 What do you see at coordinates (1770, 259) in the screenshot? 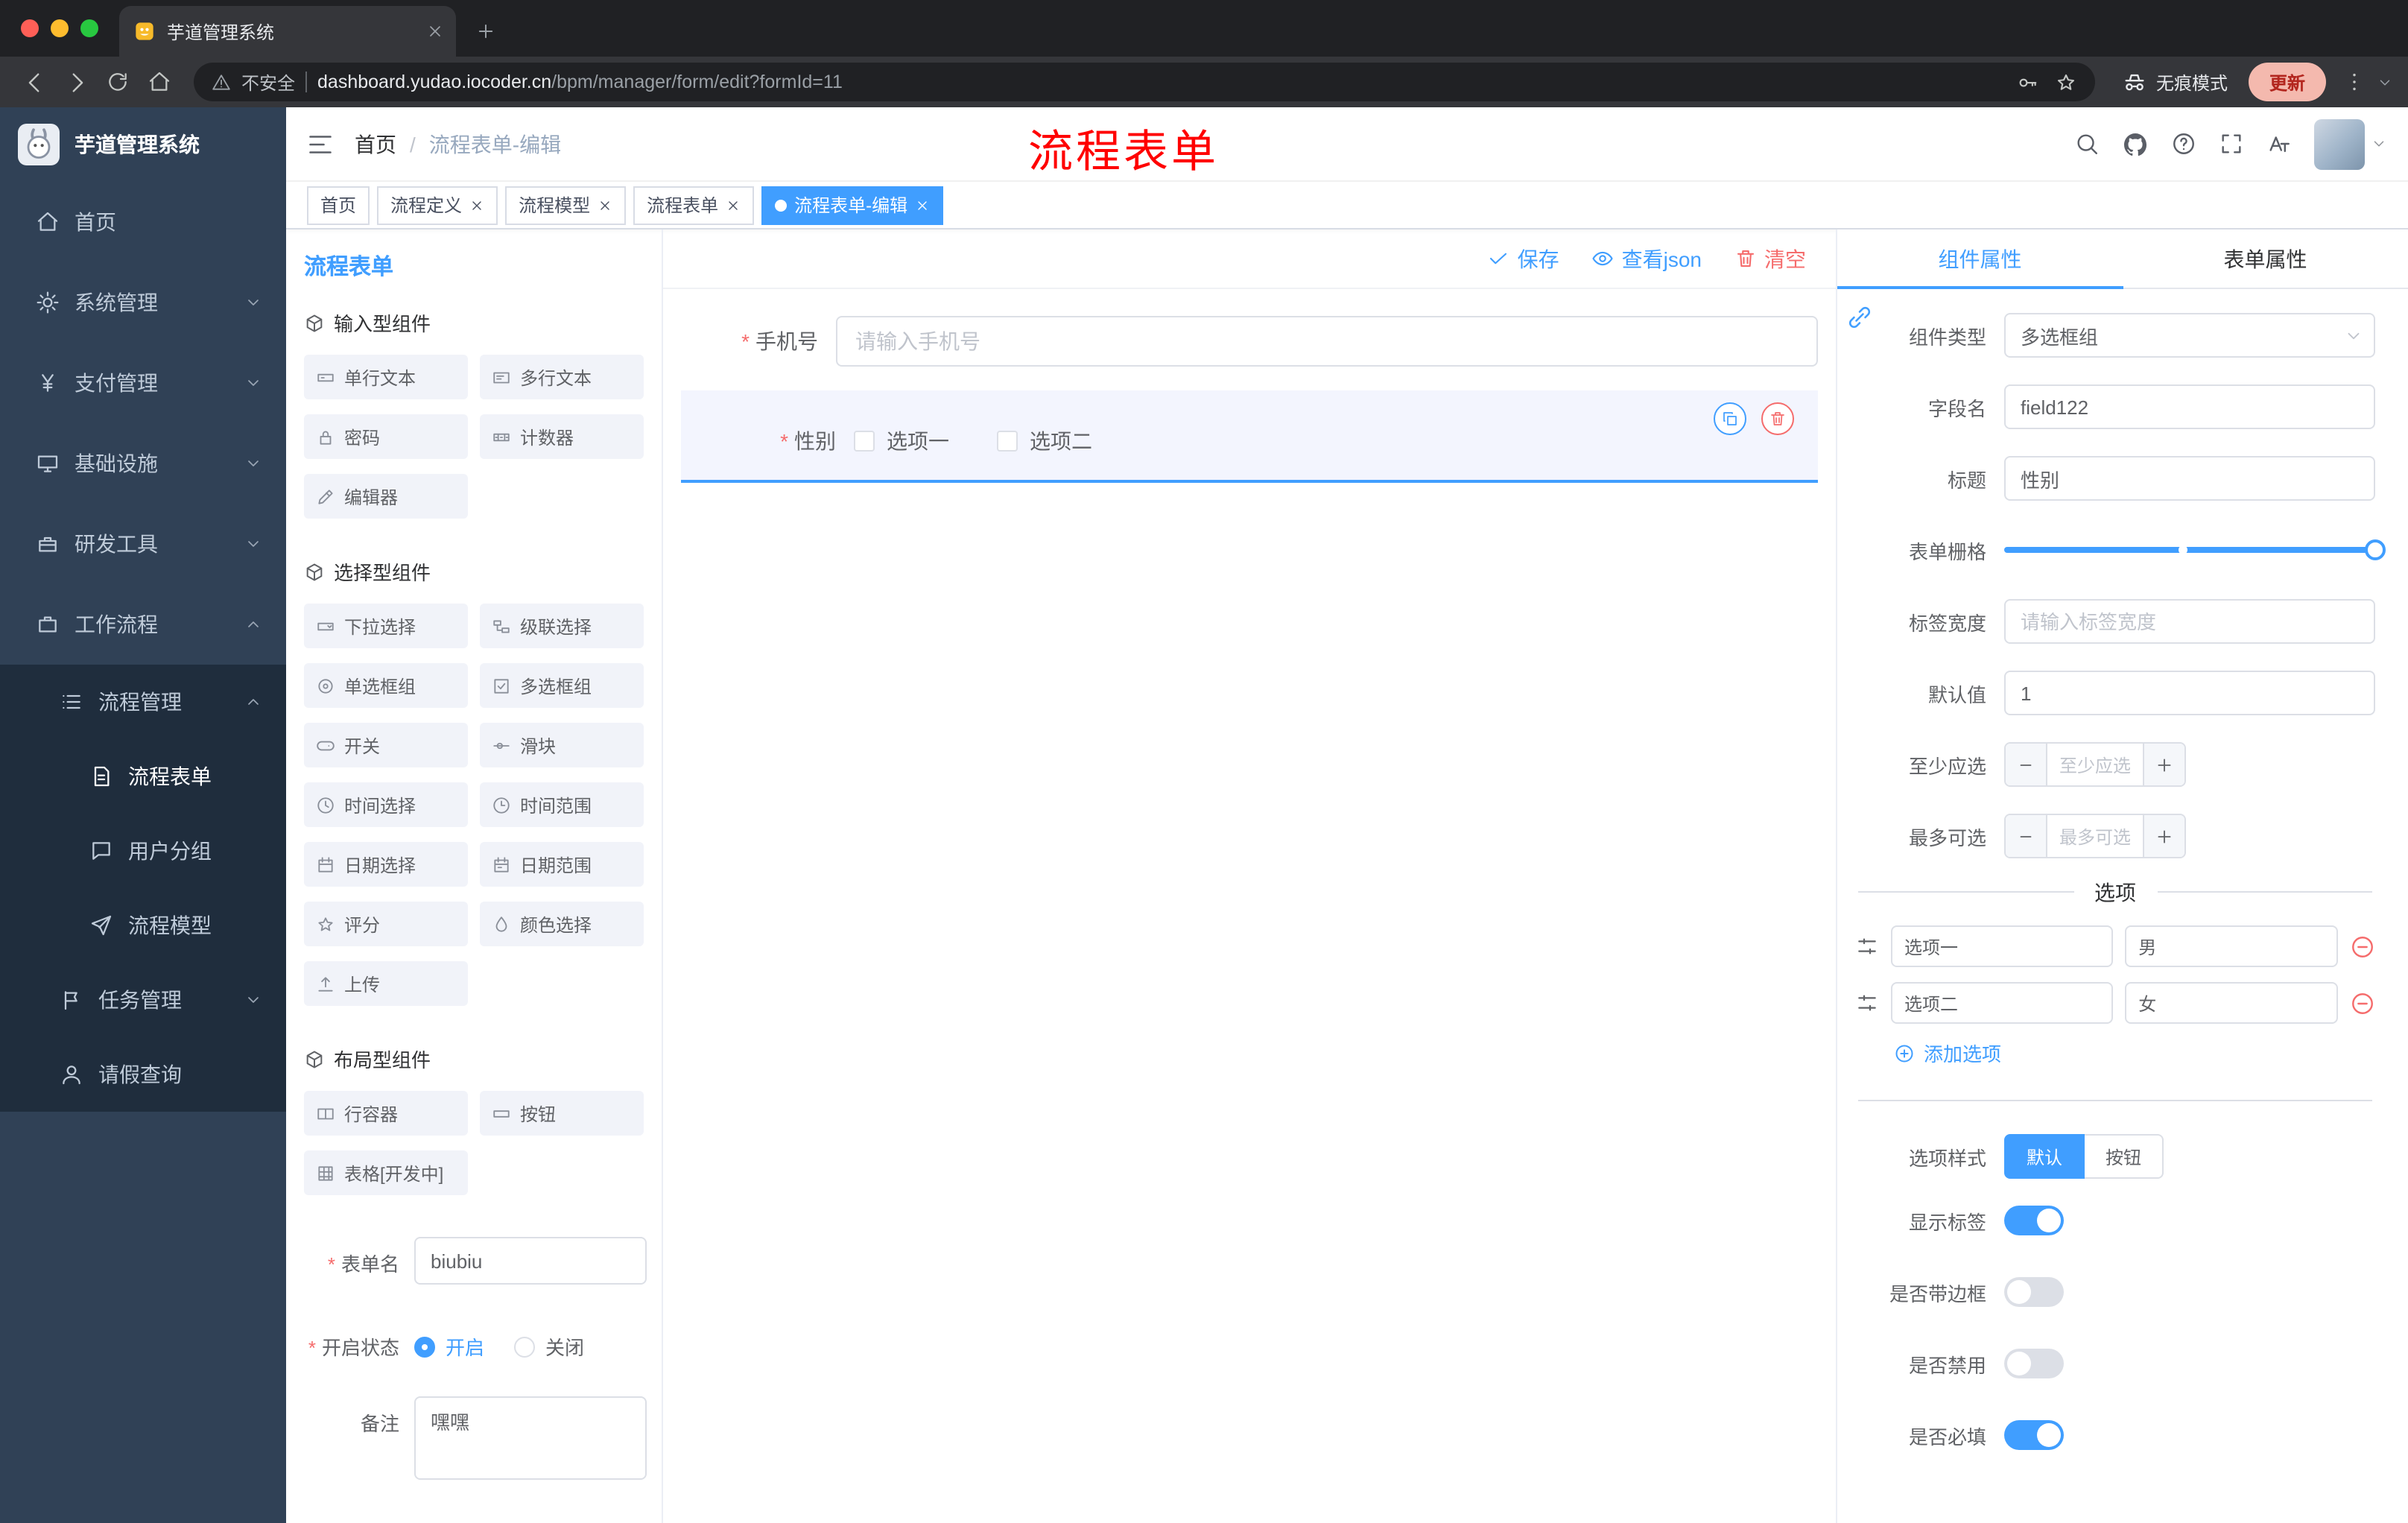
I see `clear-button: 清空` at bounding box center [1770, 259].